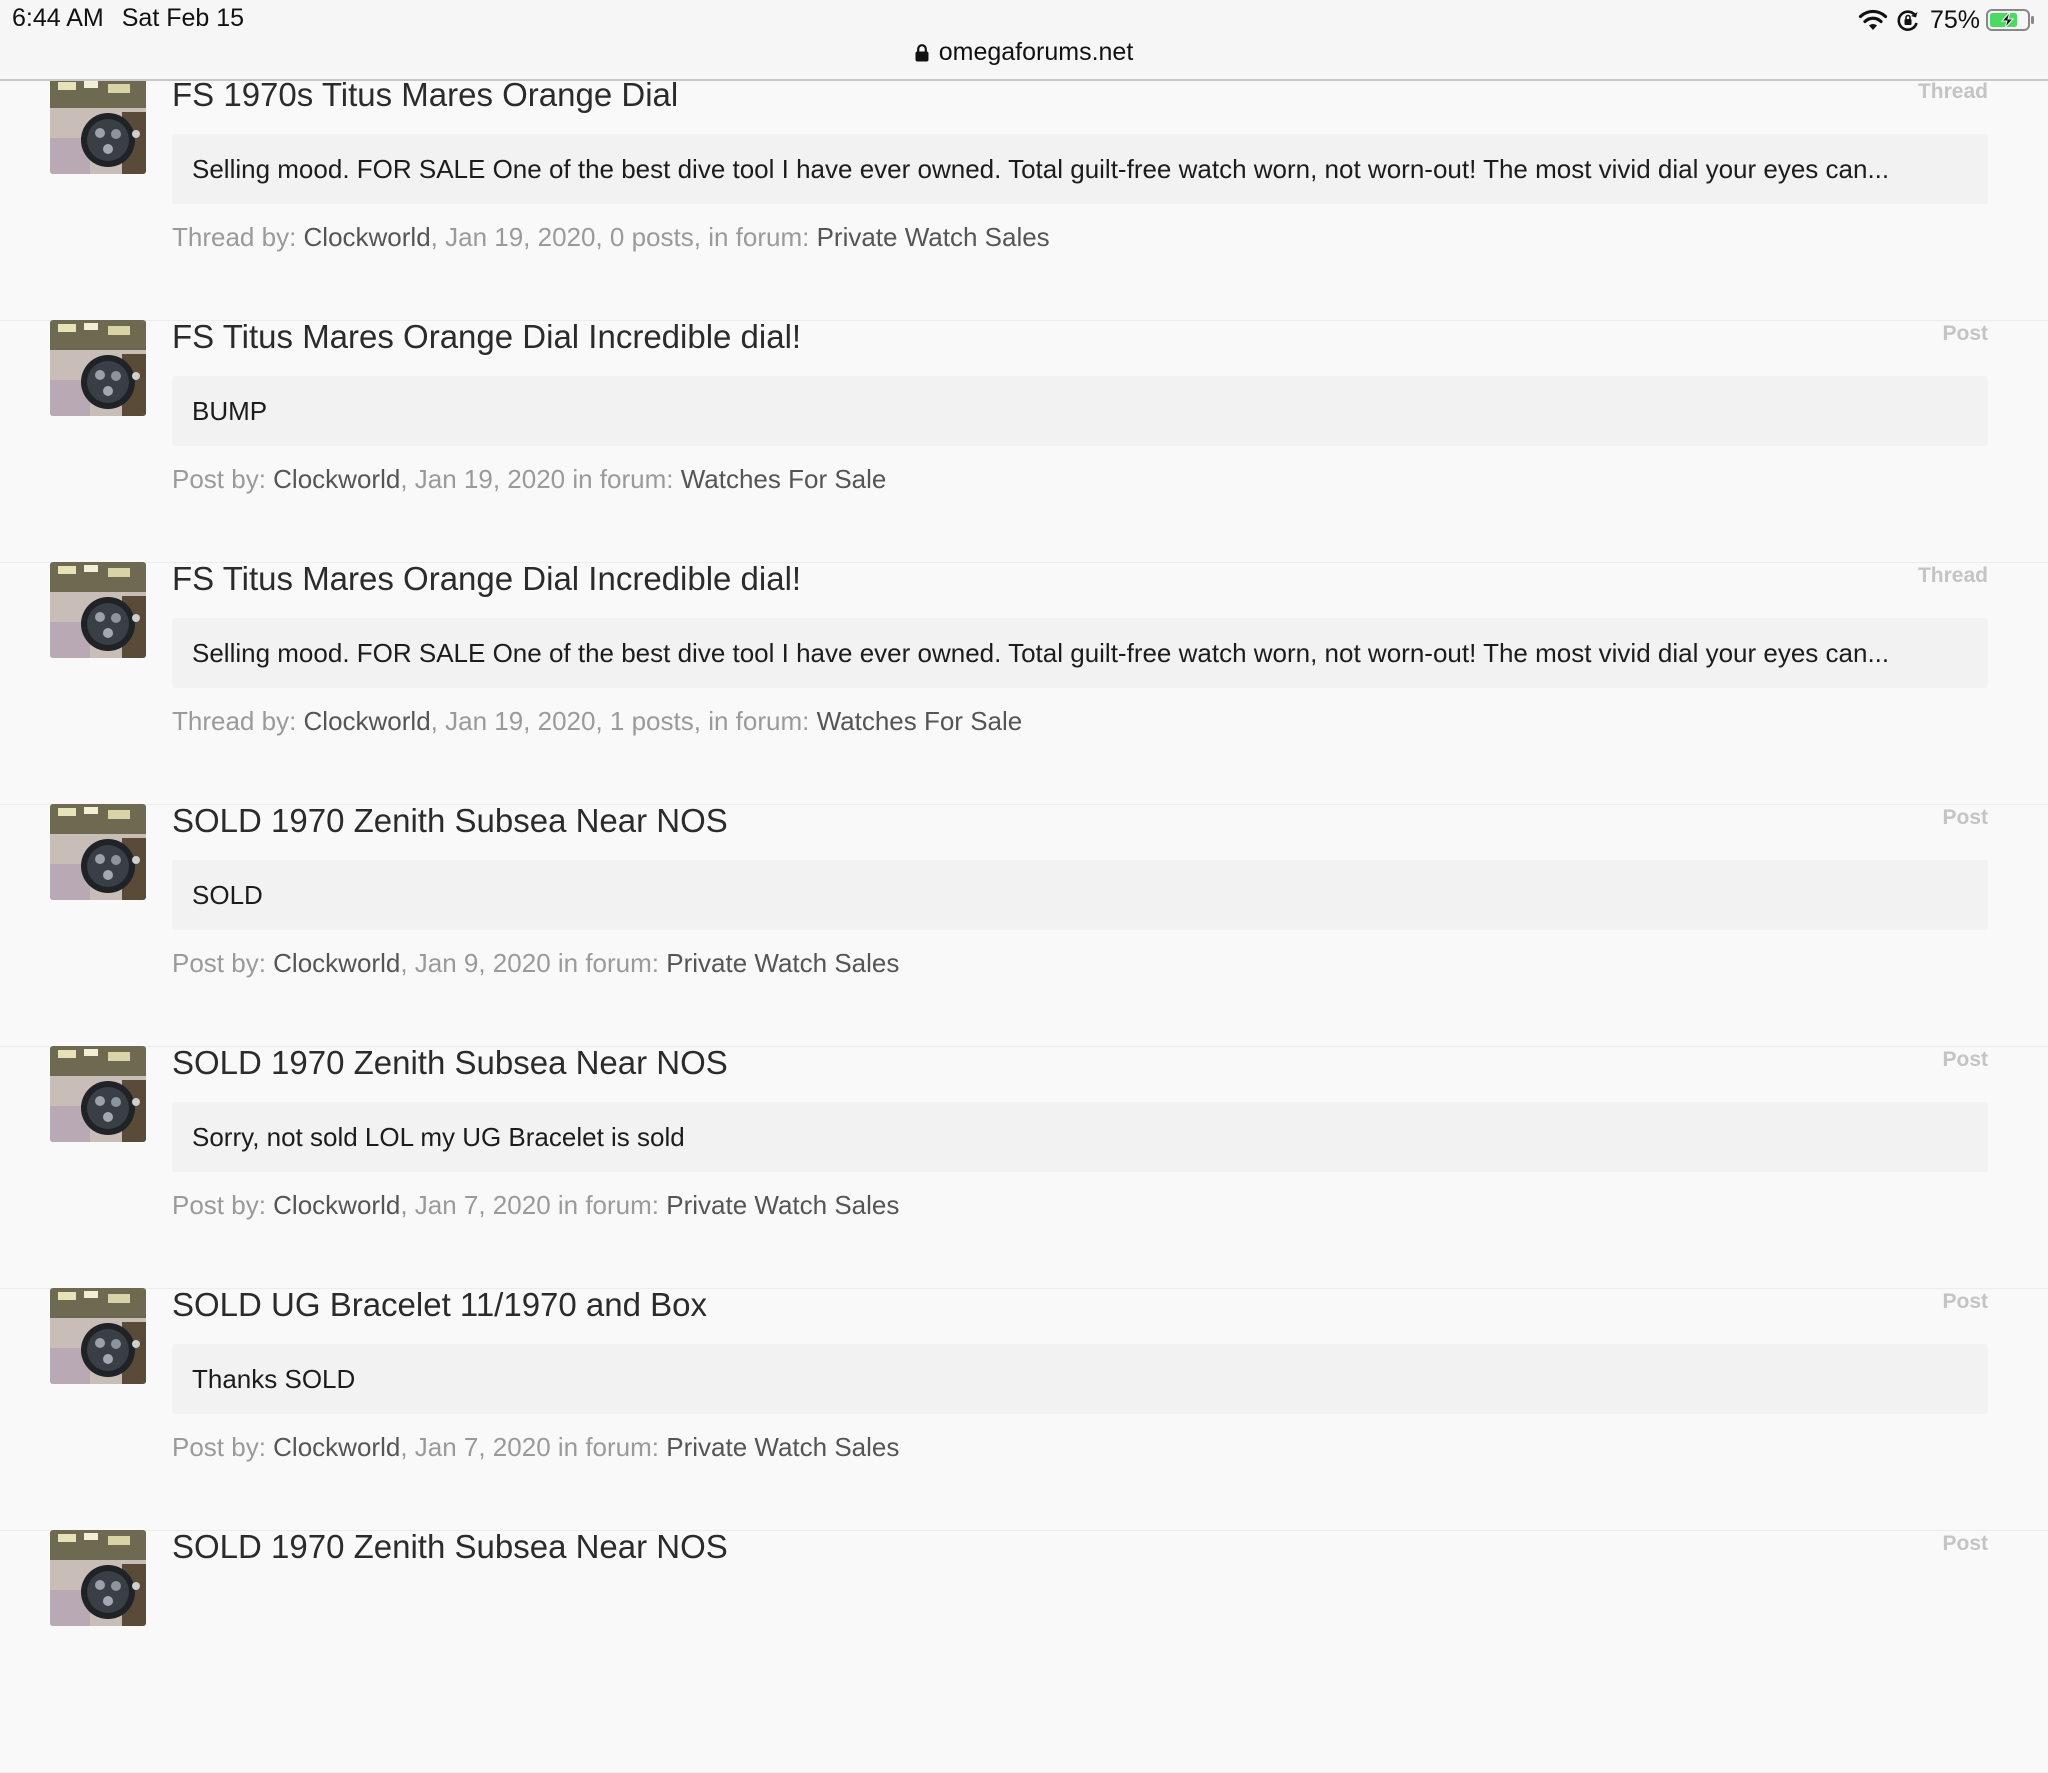 The image size is (2048, 1773). I want to click on status-date: Sat Feb 15, so click(183, 18).